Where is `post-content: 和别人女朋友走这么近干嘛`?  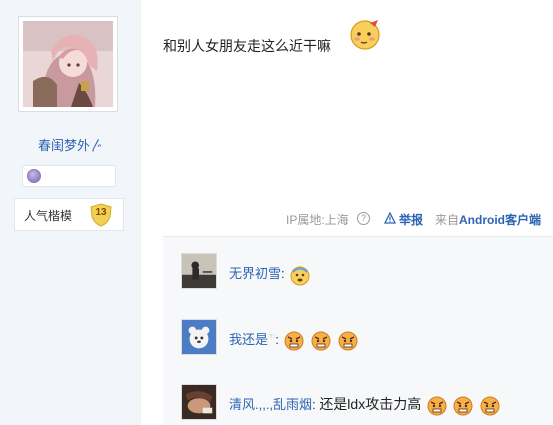
post-content: 和别人女朋友走这么近干嘛 is located at coordinates (247, 46).